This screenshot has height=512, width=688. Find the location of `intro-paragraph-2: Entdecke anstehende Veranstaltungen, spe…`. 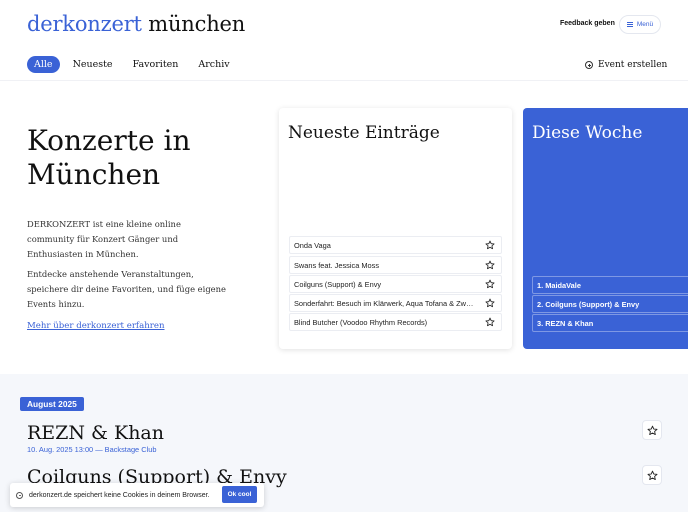

intro-paragraph-2: Entdecke anstehende Veranstaltungen, spe… is located at coordinates (126, 289).